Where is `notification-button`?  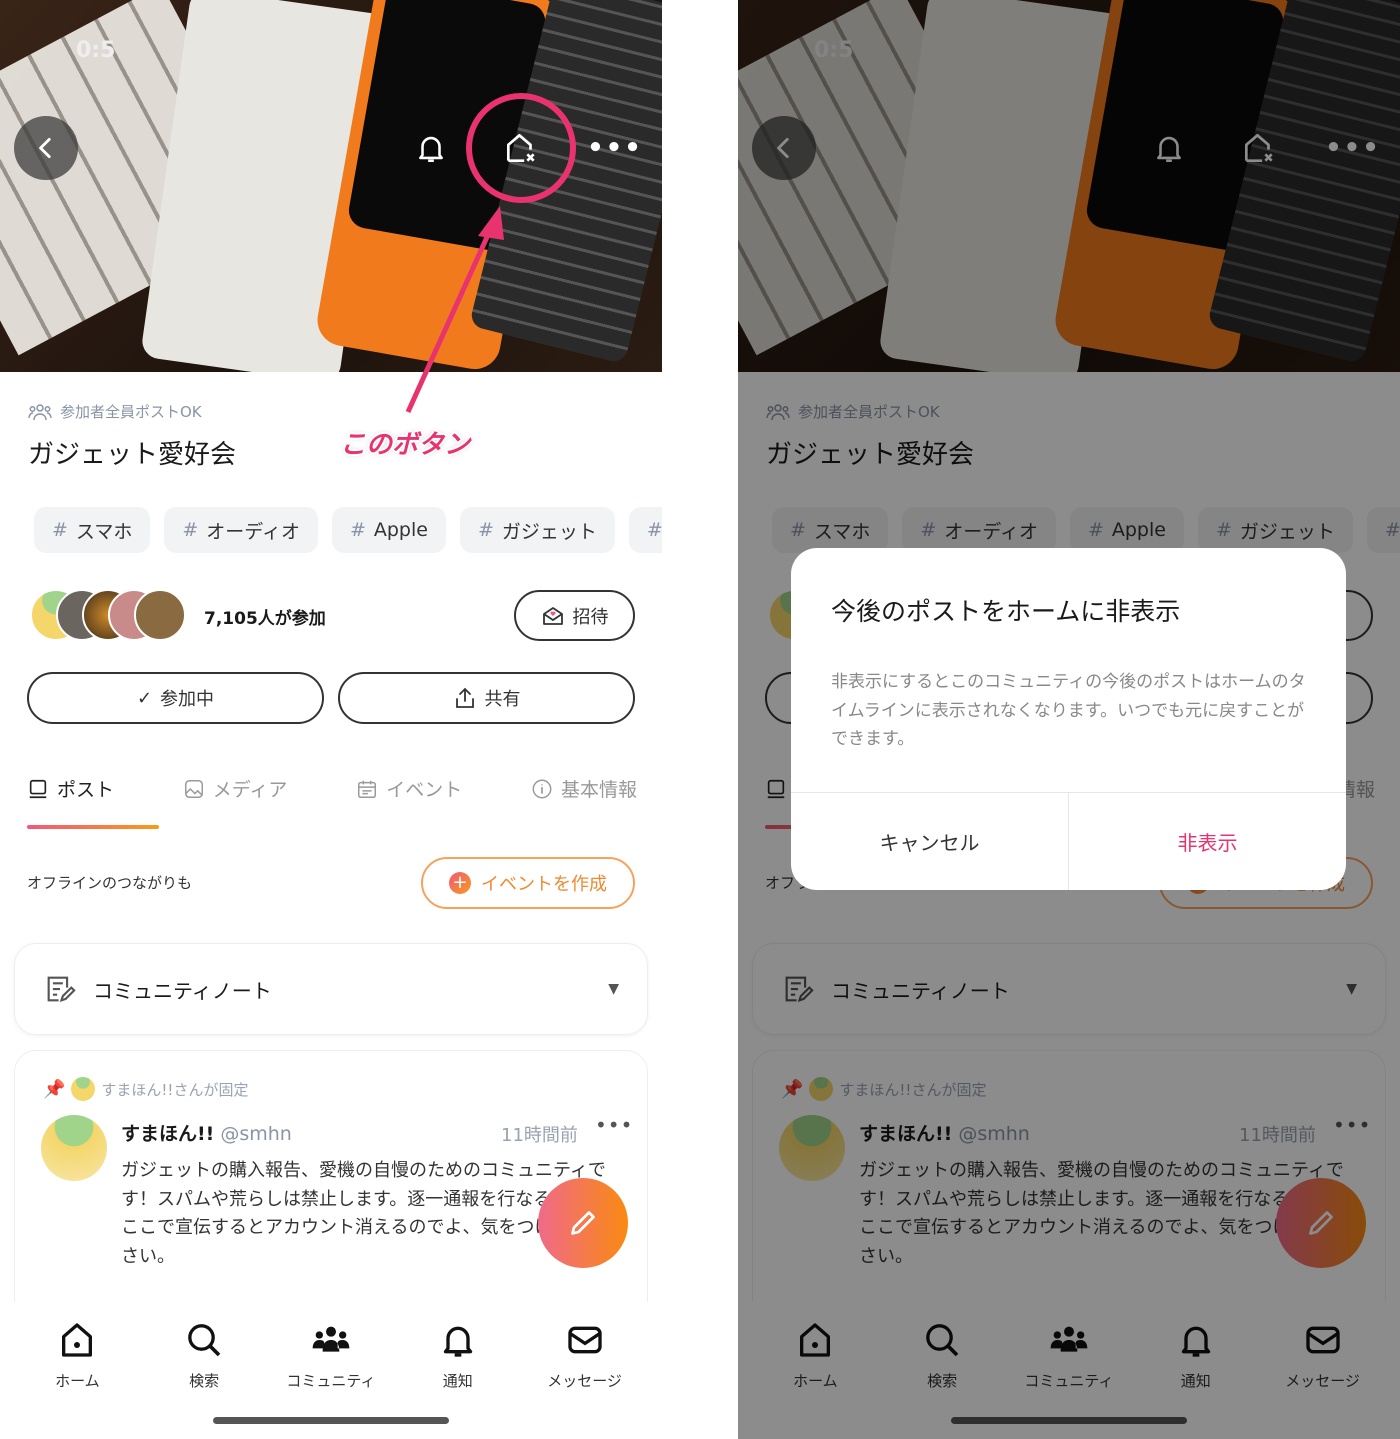
notification-button is located at coordinates (431, 148).